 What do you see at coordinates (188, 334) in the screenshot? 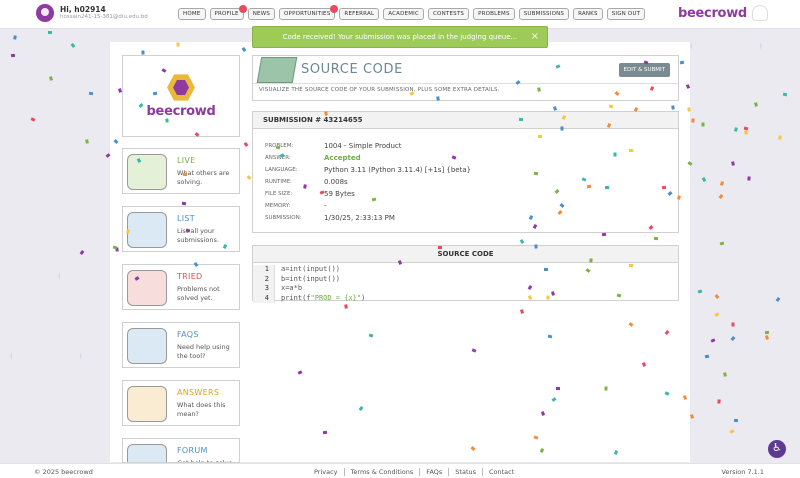
I see `sidebar-item-title: FAQS` at bounding box center [188, 334].